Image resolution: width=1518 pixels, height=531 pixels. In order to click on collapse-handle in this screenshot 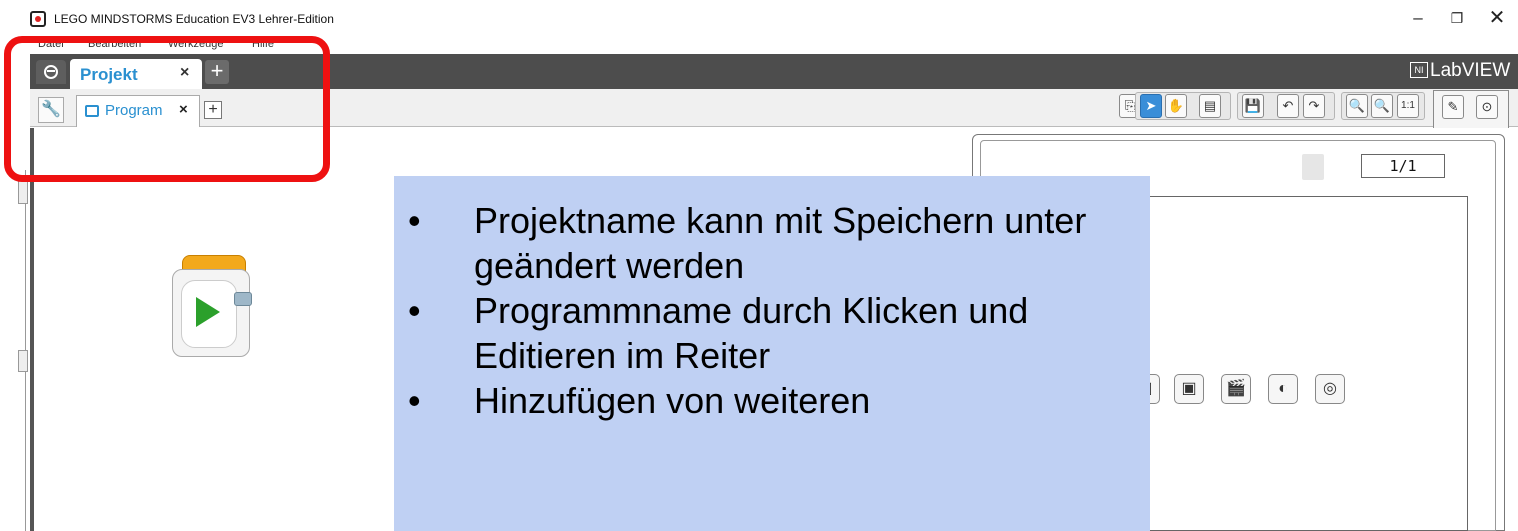, I will do `click(23, 192)`.